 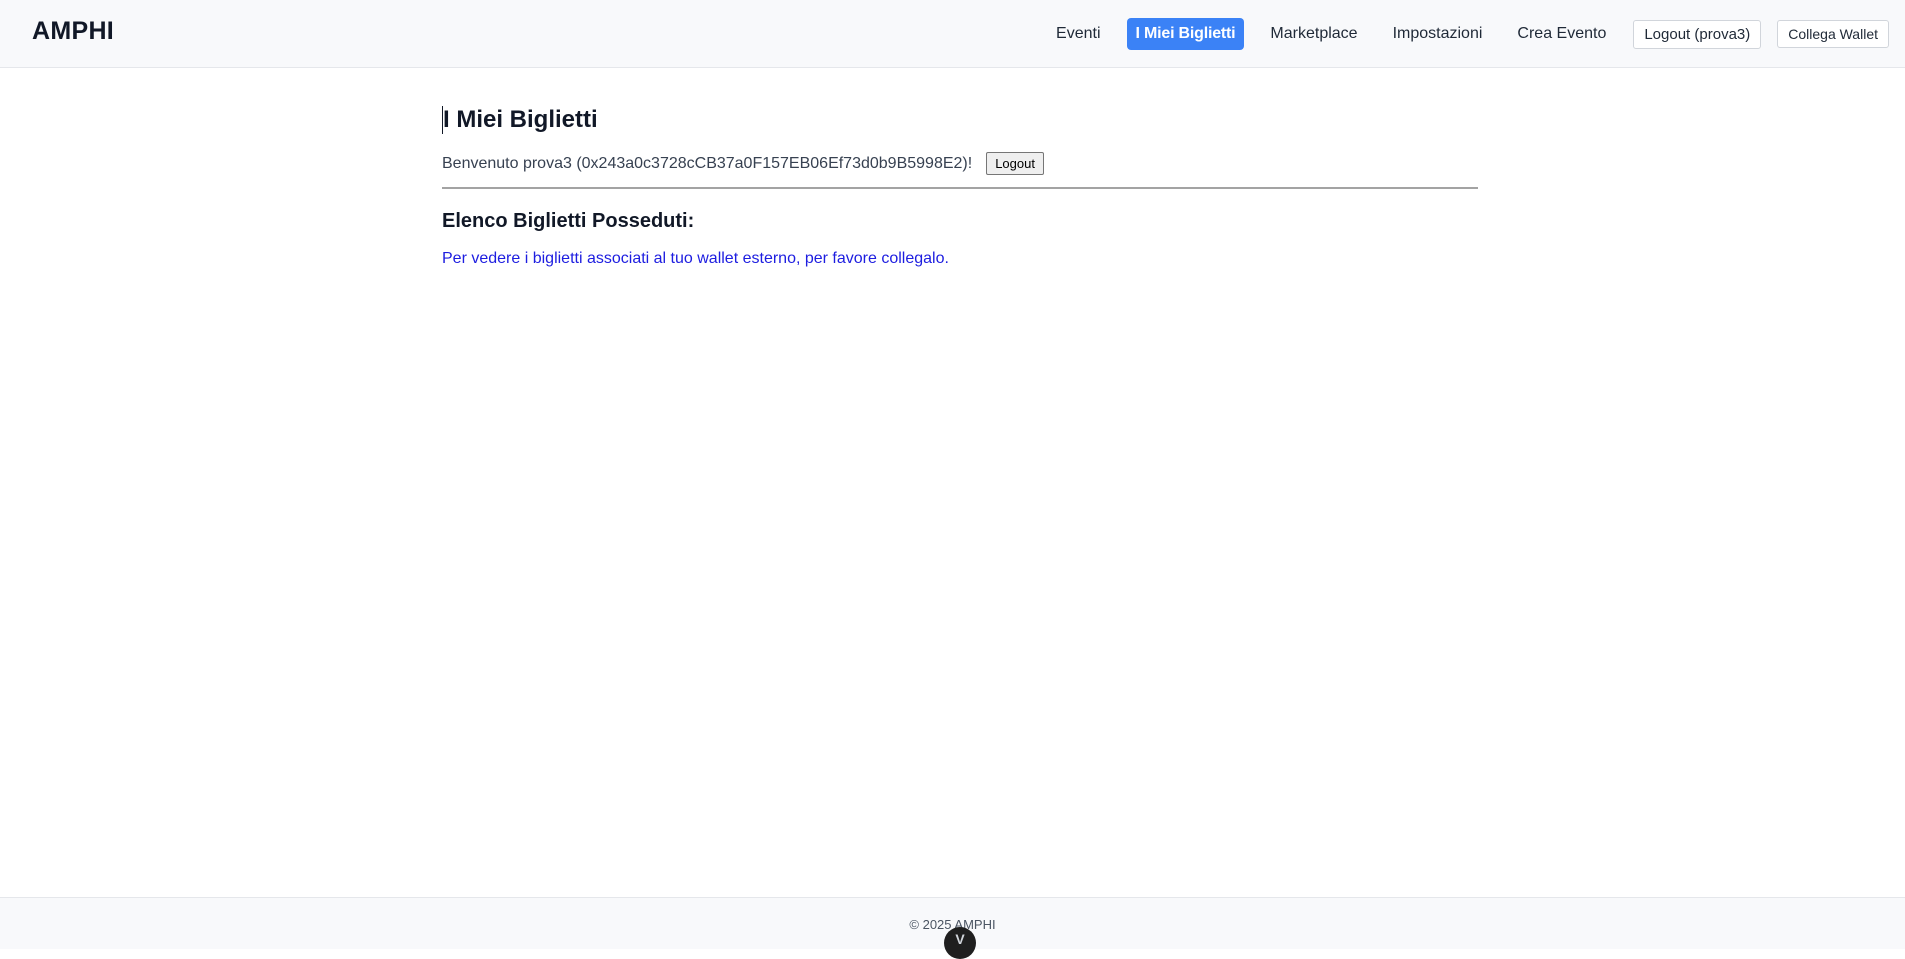 I want to click on vue-devtools-icon: V, so click(x=960, y=943).